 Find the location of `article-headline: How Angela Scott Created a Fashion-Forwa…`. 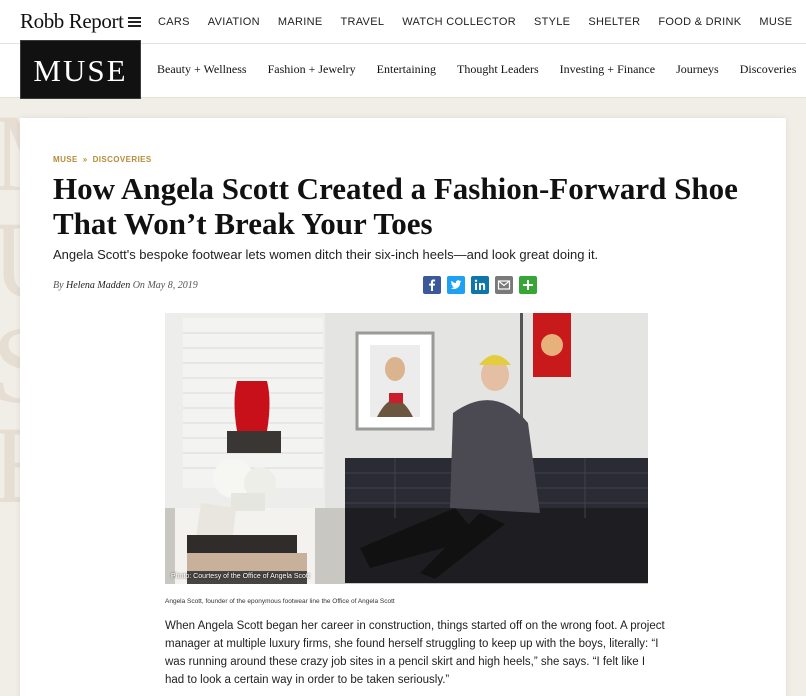

article-headline: How Angela Scott Created a Fashion-Forwa… is located at coordinates (395, 206).